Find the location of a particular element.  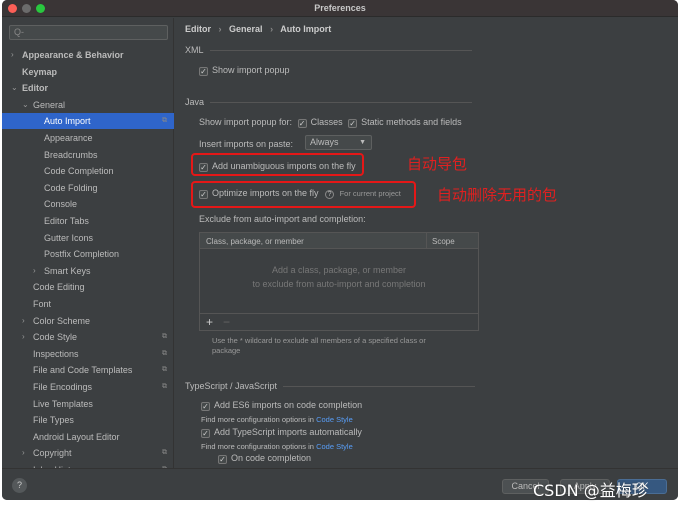

sidebar-item-label: Code Style is located at coordinates (55, 337).